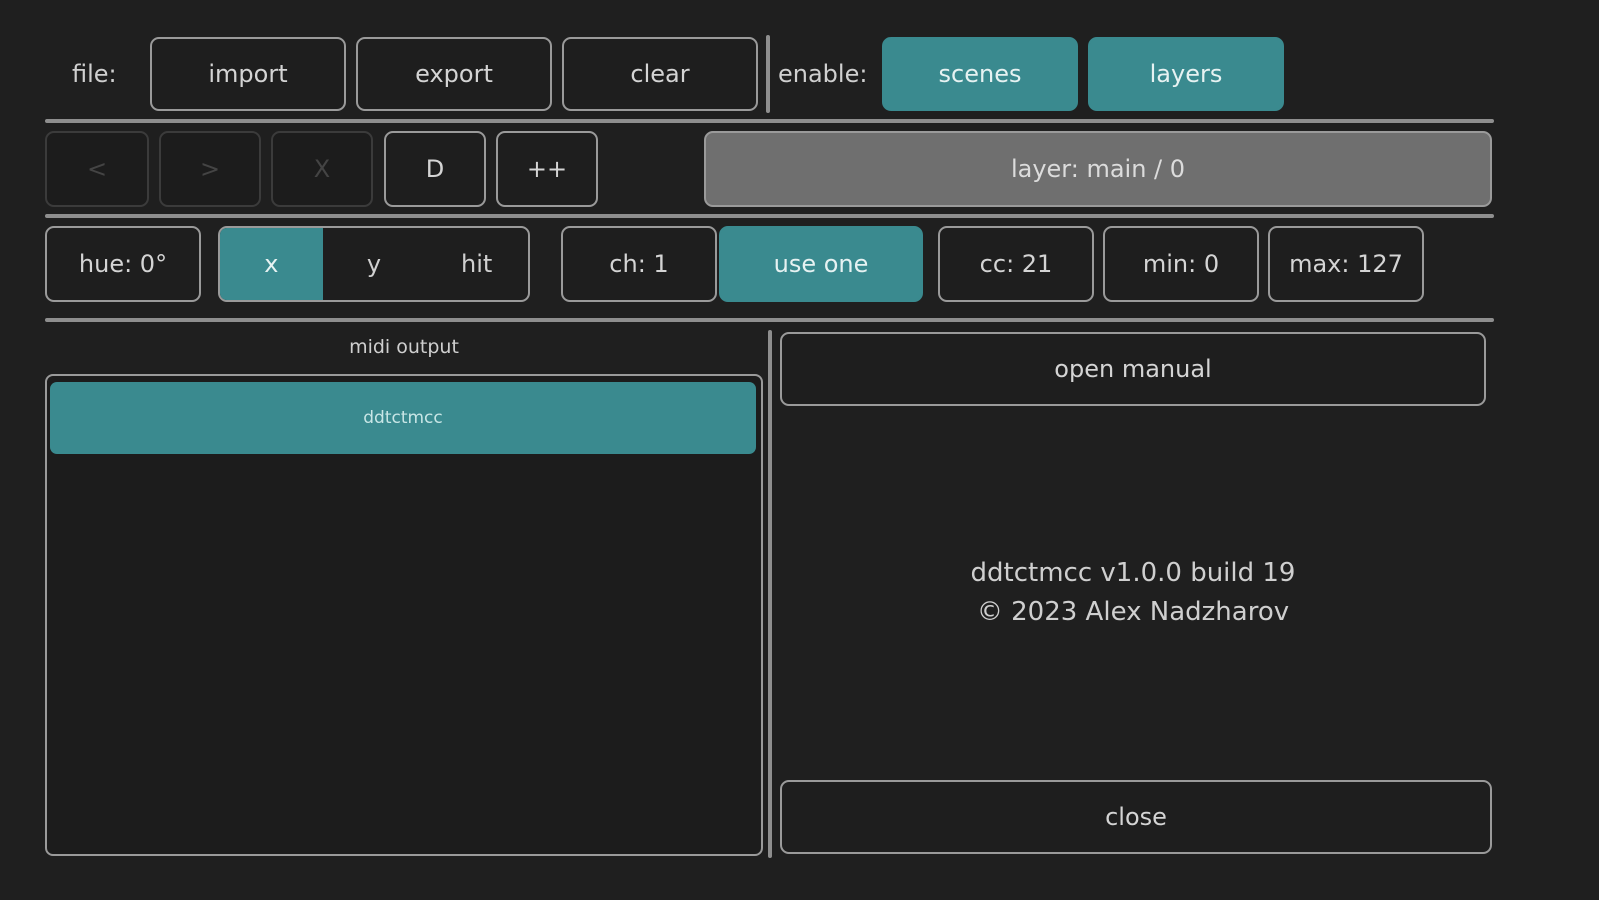  What do you see at coordinates (823, 74) in the screenshot?
I see `enable-label: enable:` at bounding box center [823, 74].